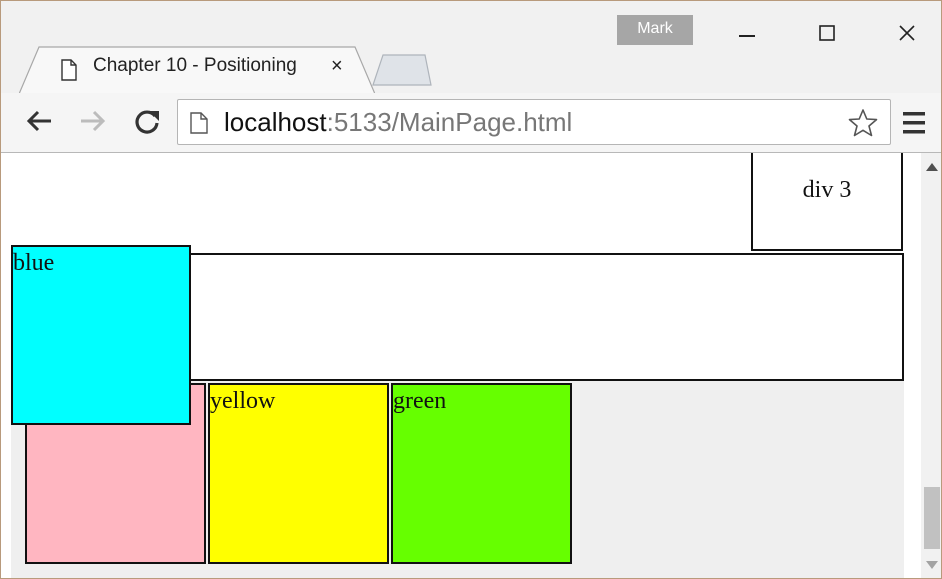 The image size is (942, 579). Describe the element at coordinates (747, 36) in the screenshot. I see `minimize-icon` at that location.